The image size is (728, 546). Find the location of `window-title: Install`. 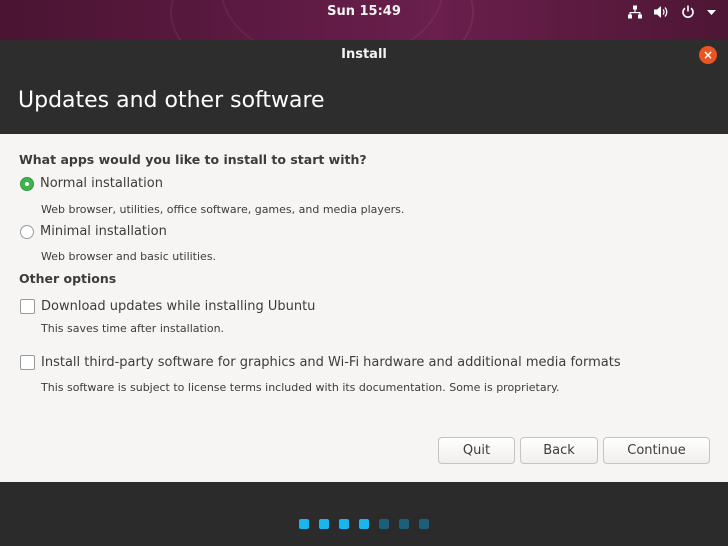

window-title: Install is located at coordinates (364, 54).